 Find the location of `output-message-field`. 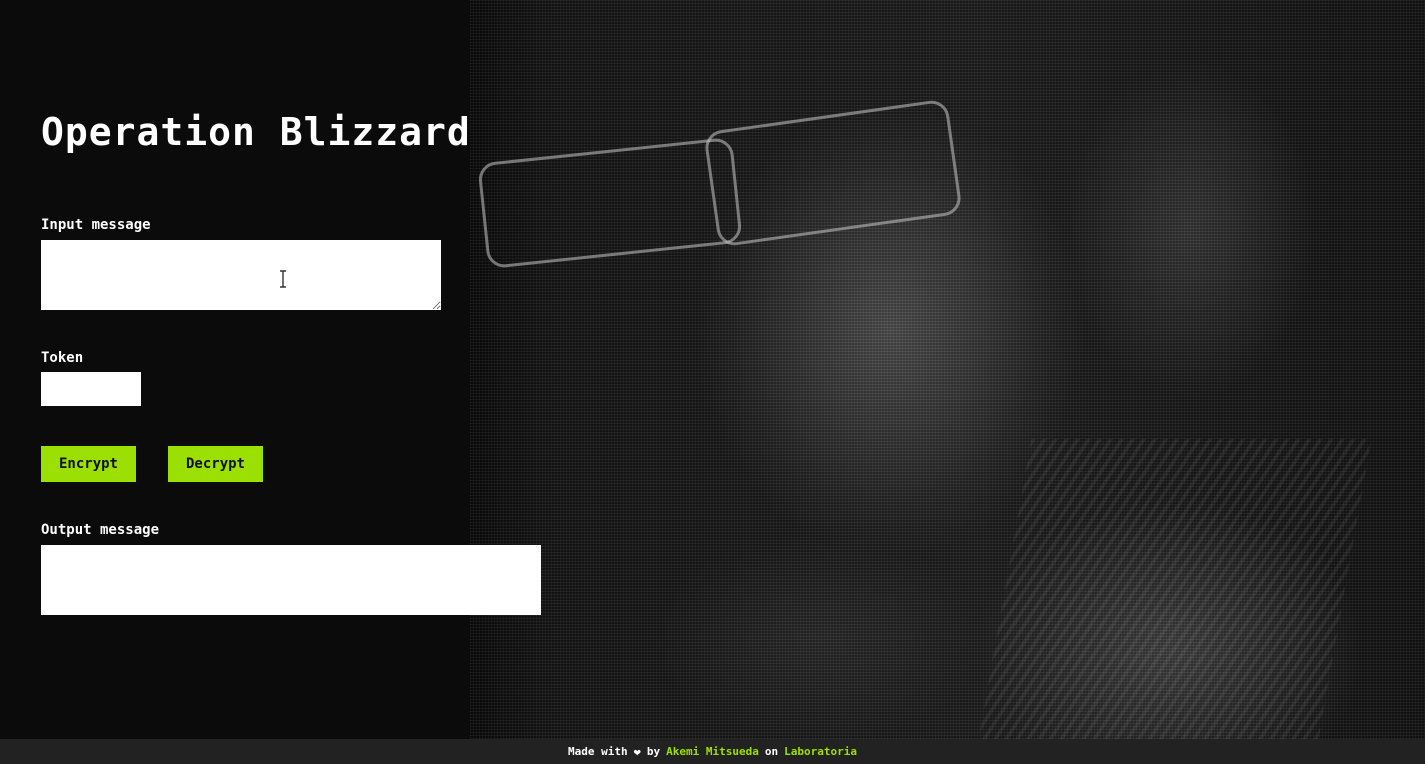

output-message-field is located at coordinates (291, 580).